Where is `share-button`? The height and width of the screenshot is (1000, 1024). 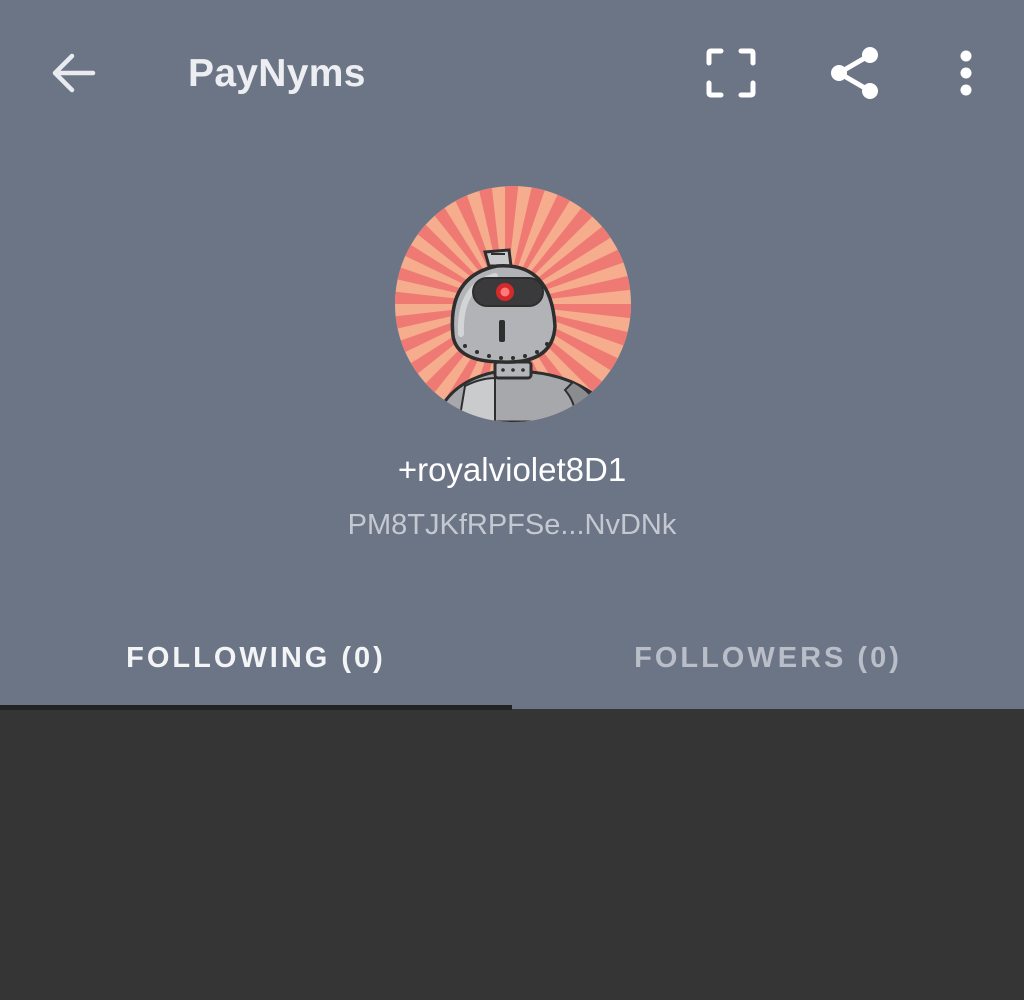 share-button is located at coordinates (855, 73).